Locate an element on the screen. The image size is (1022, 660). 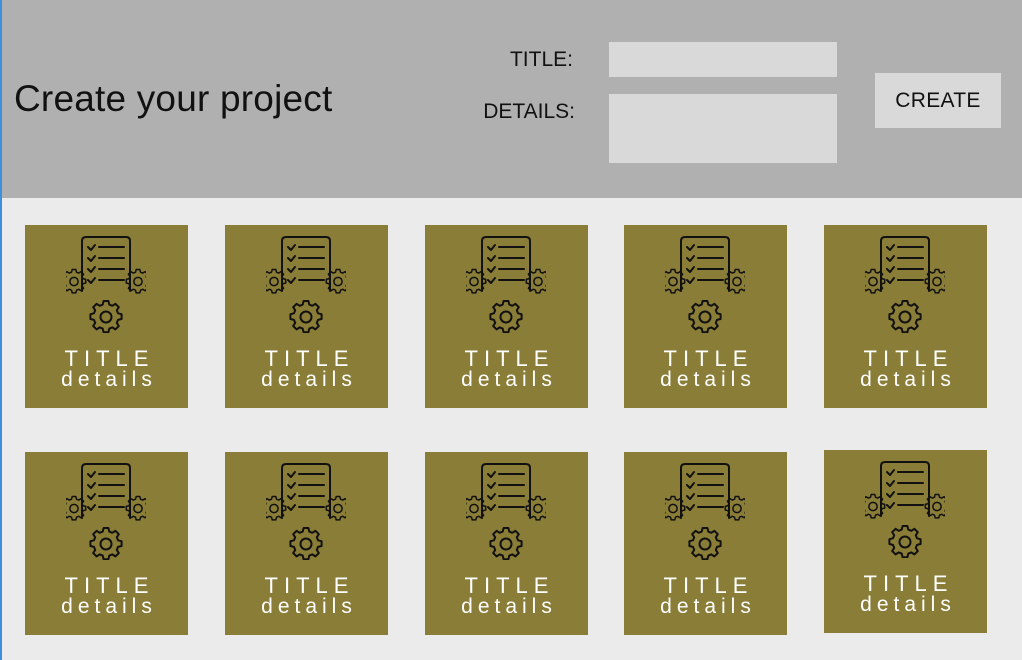
create-button: CREATE is located at coordinates (938, 100).